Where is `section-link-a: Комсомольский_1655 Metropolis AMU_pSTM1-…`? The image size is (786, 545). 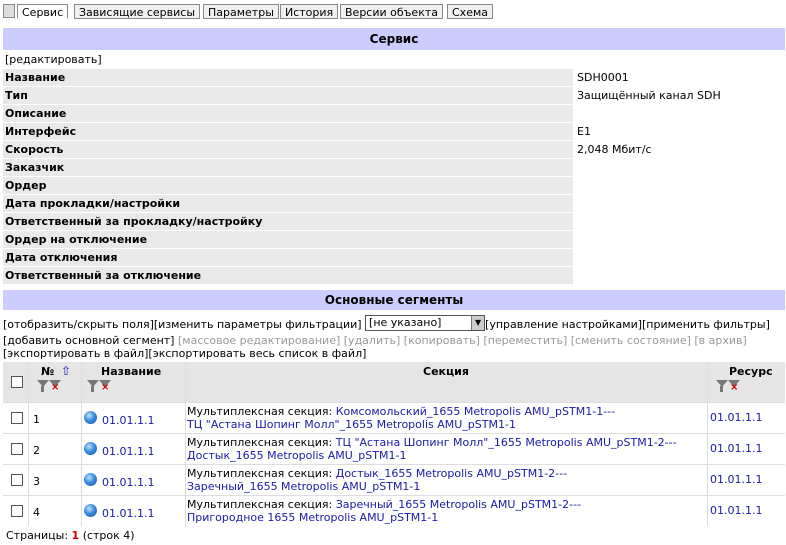
section-link-a: Комсомольский_1655 Metropolis AMU_pSTM1-… is located at coordinates (475, 411).